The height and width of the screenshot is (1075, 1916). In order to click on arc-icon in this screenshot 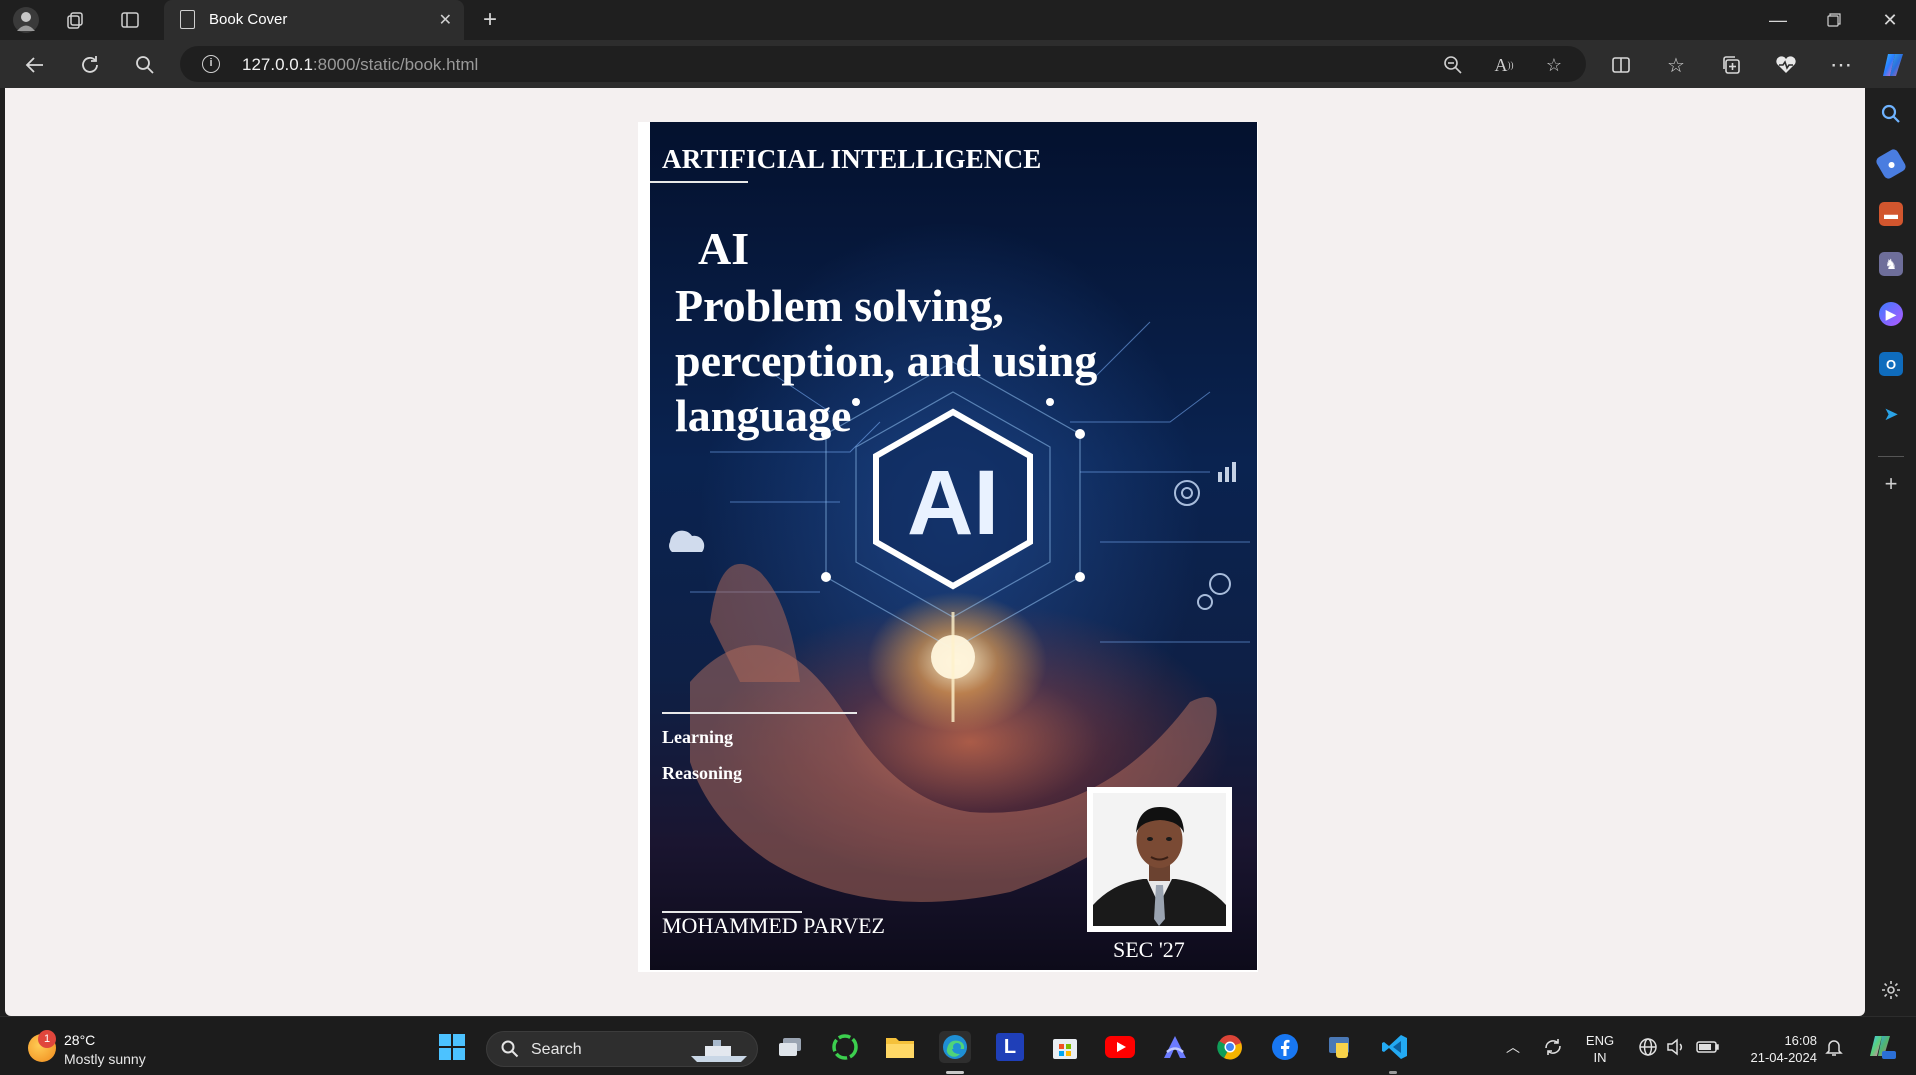, I will do `click(1175, 1047)`.